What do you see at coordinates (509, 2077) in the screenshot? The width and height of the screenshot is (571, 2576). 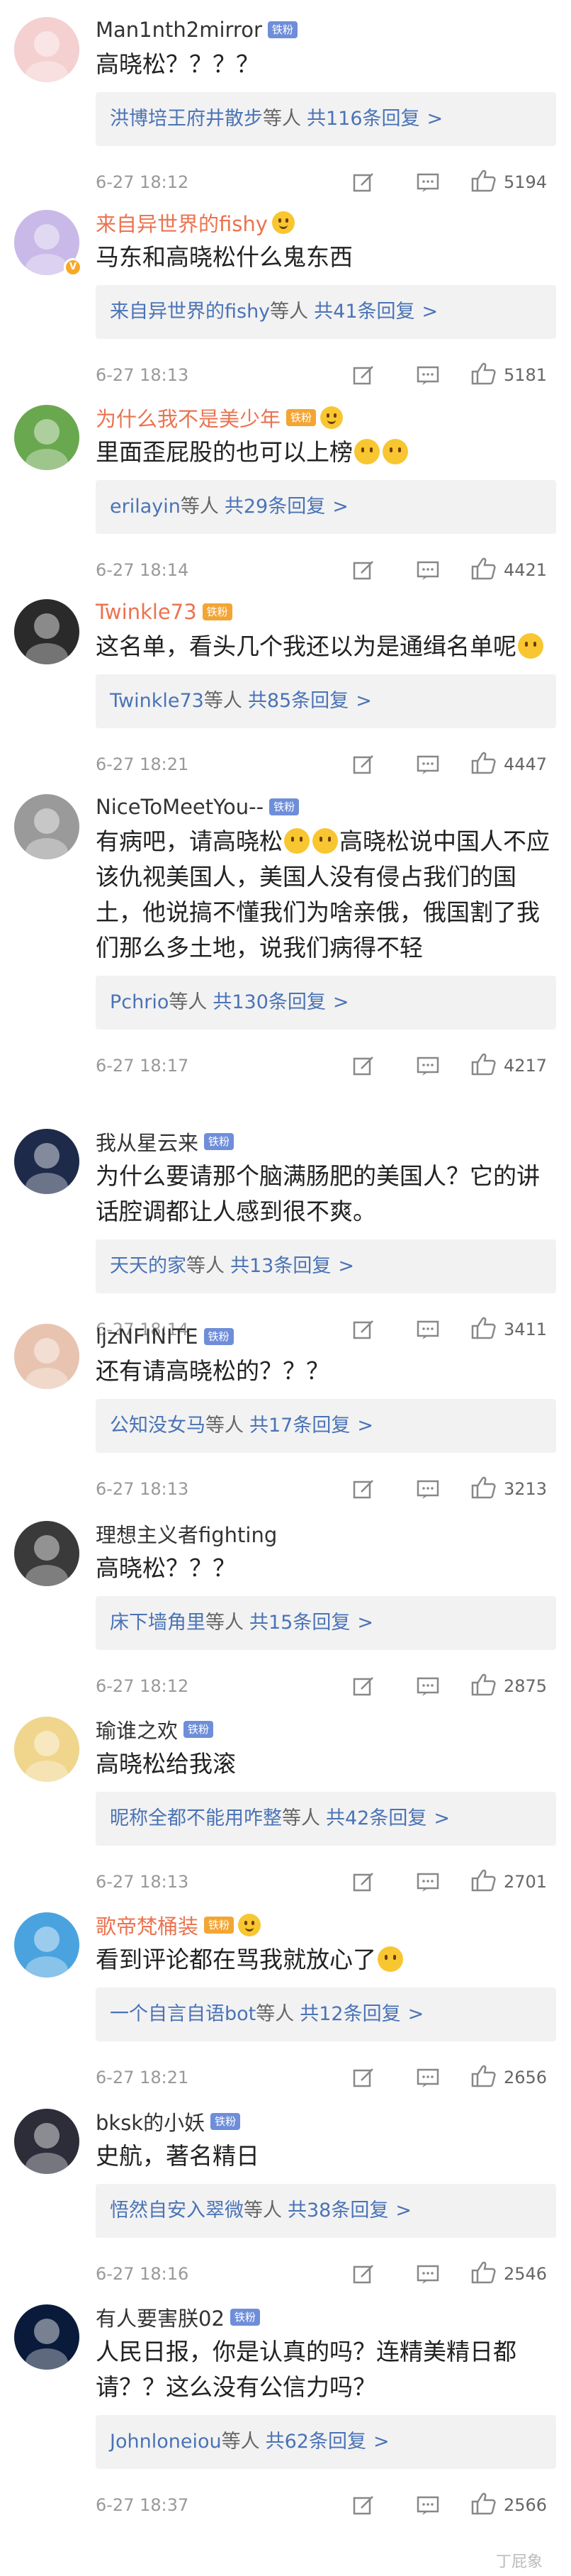 I see `like-button: 2656` at bounding box center [509, 2077].